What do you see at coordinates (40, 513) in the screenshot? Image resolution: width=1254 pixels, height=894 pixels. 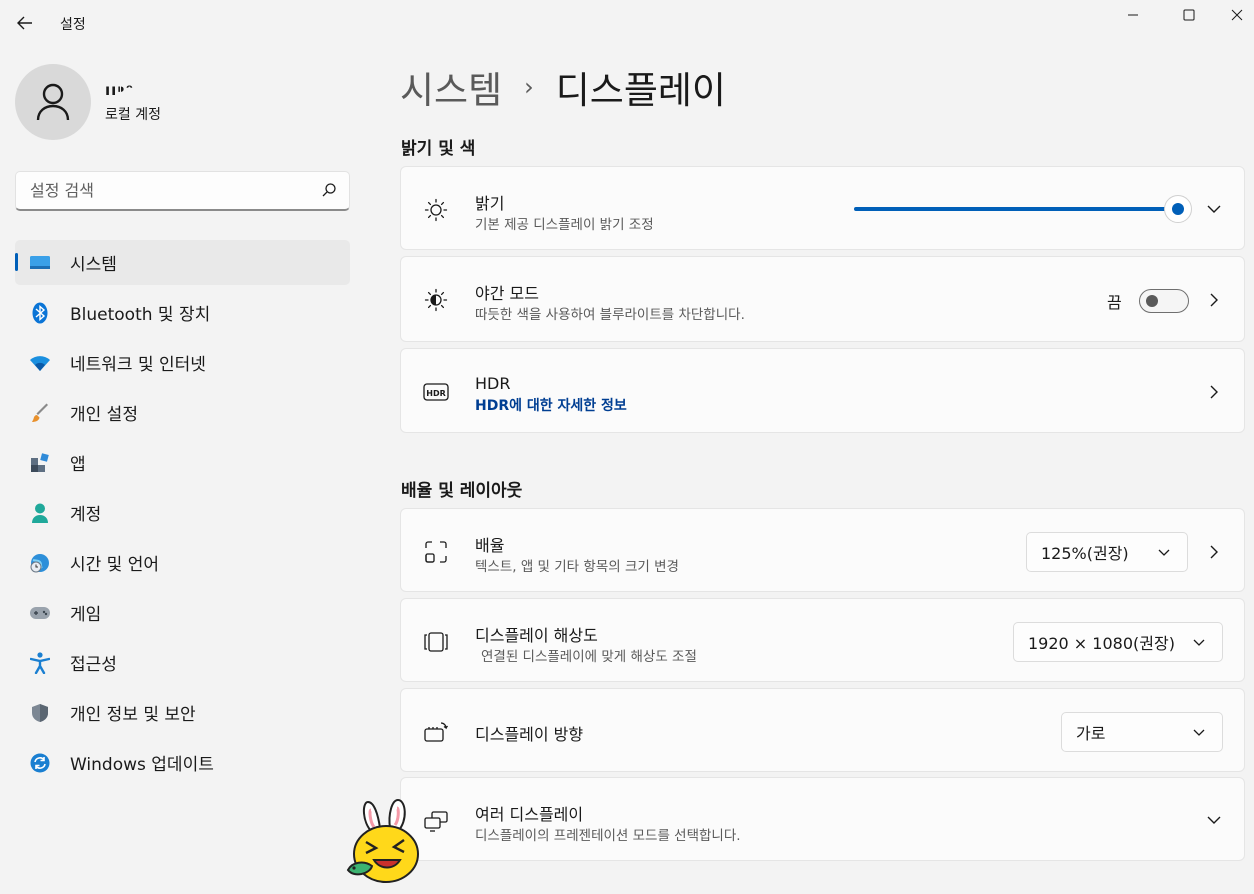 I see `account-icon` at bounding box center [40, 513].